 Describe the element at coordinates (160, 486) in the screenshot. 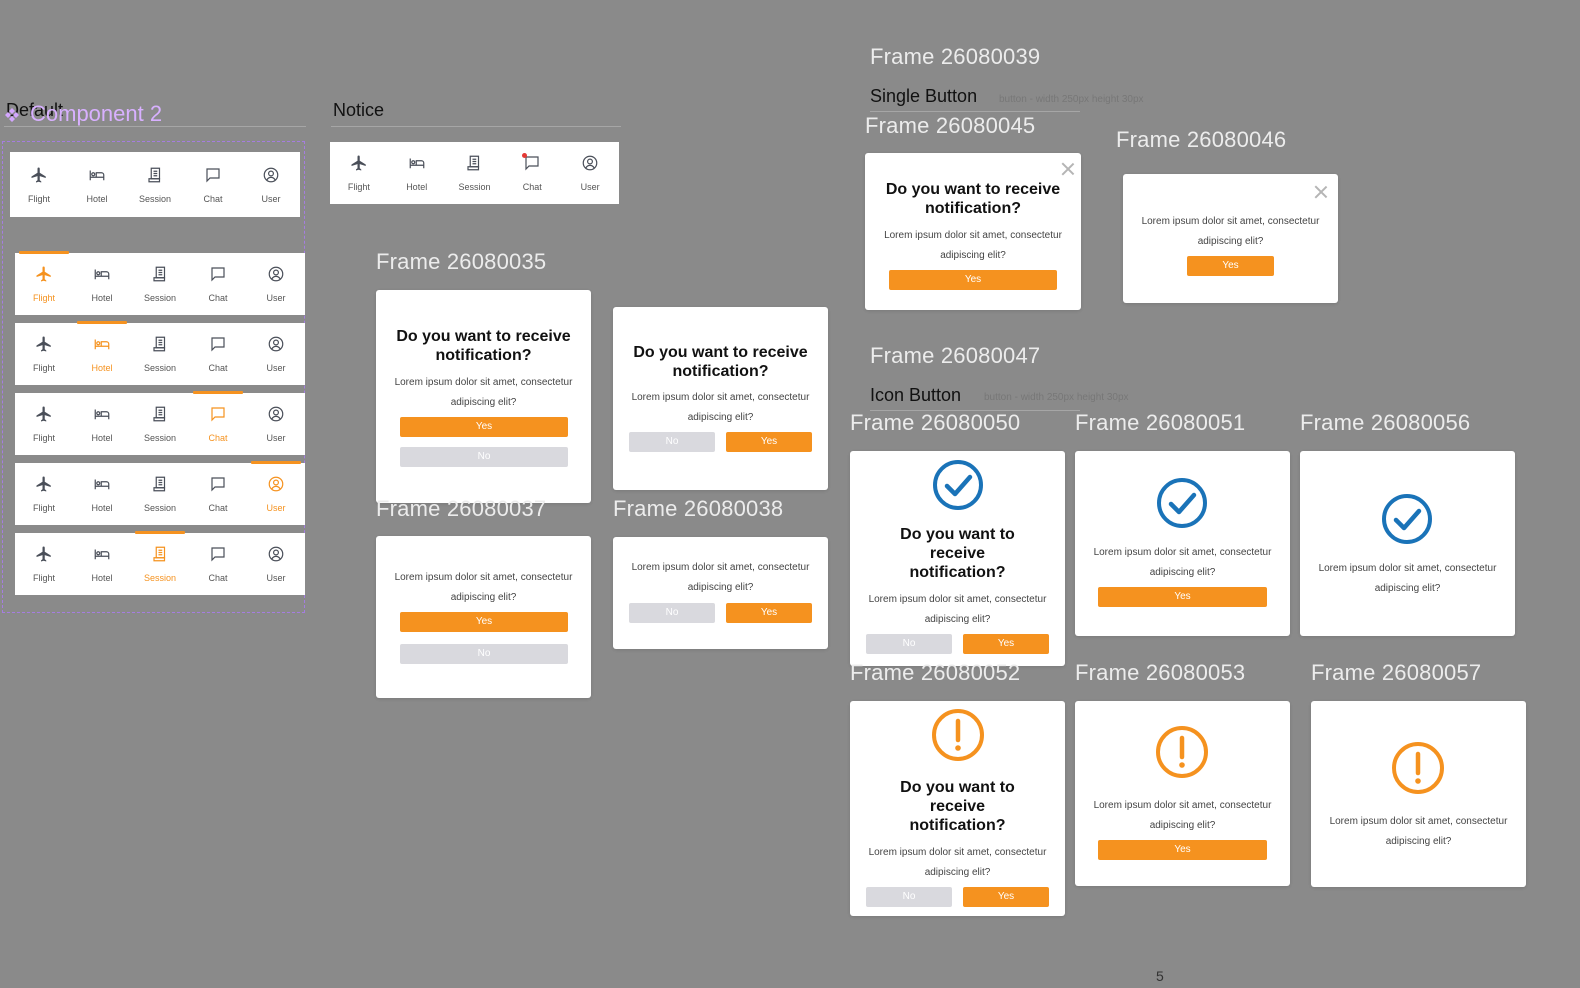

I see `session-icon` at that location.